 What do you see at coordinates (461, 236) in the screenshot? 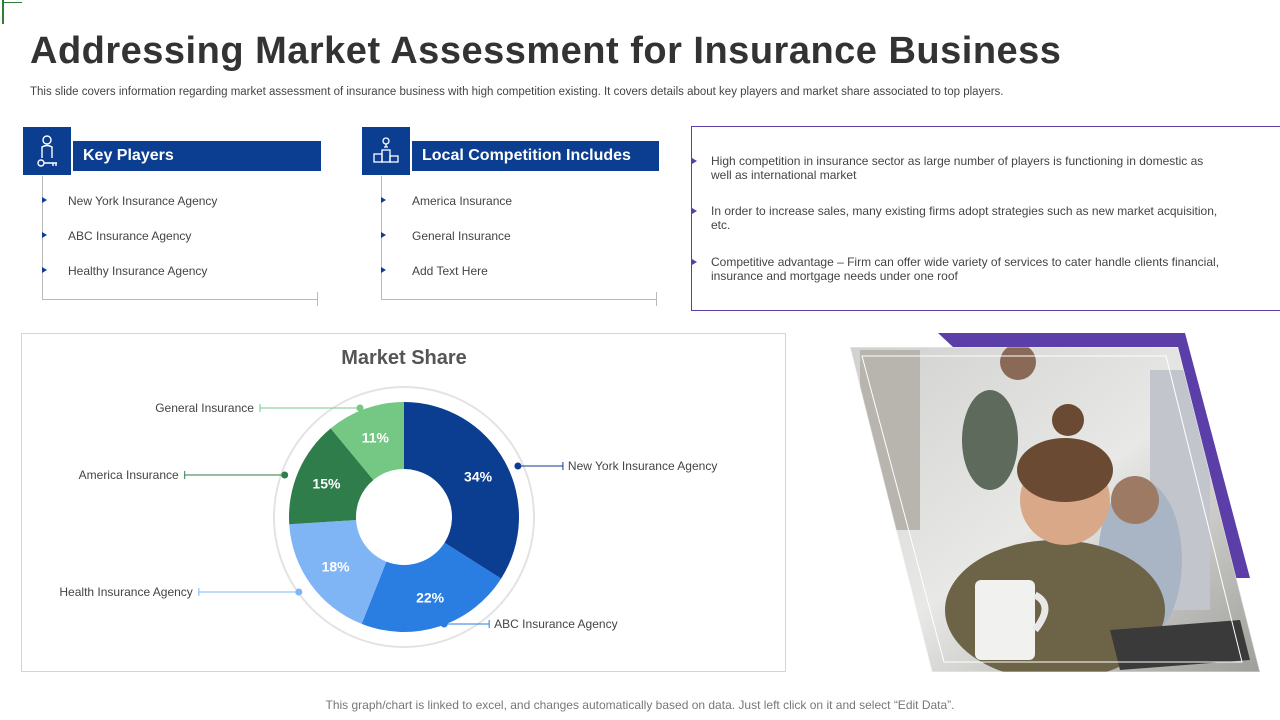
I see `competitor-item: General Insurance` at bounding box center [461, 236].